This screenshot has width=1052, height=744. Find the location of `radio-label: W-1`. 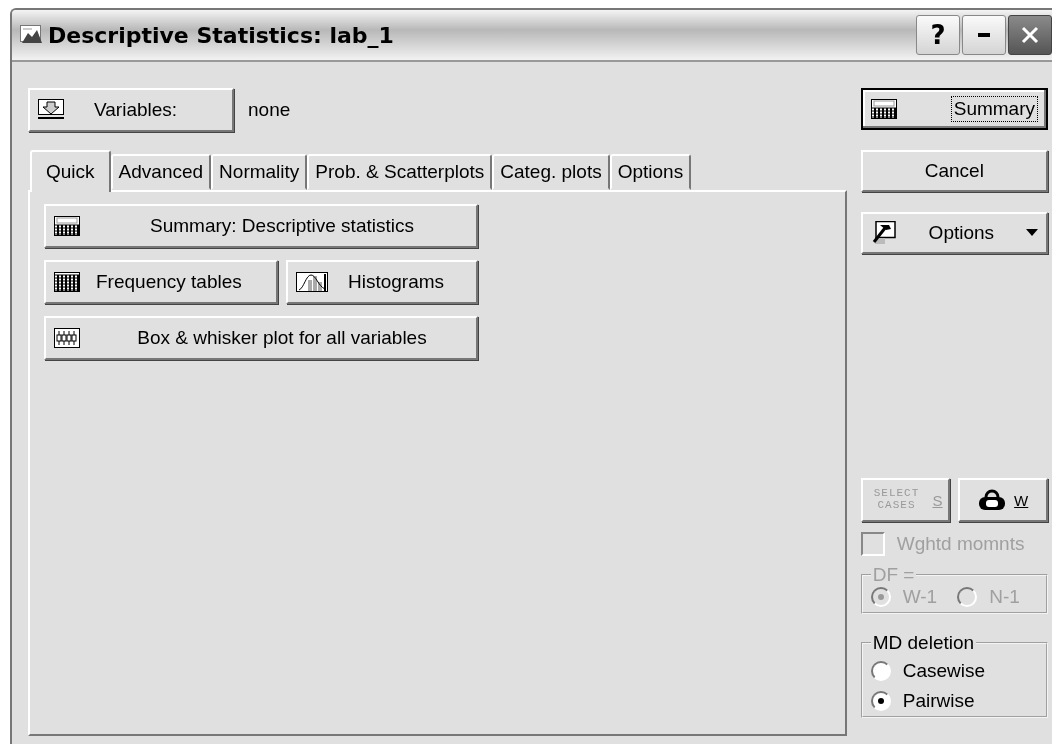

radio-label: W-1 is located at coordinates (920, 597).